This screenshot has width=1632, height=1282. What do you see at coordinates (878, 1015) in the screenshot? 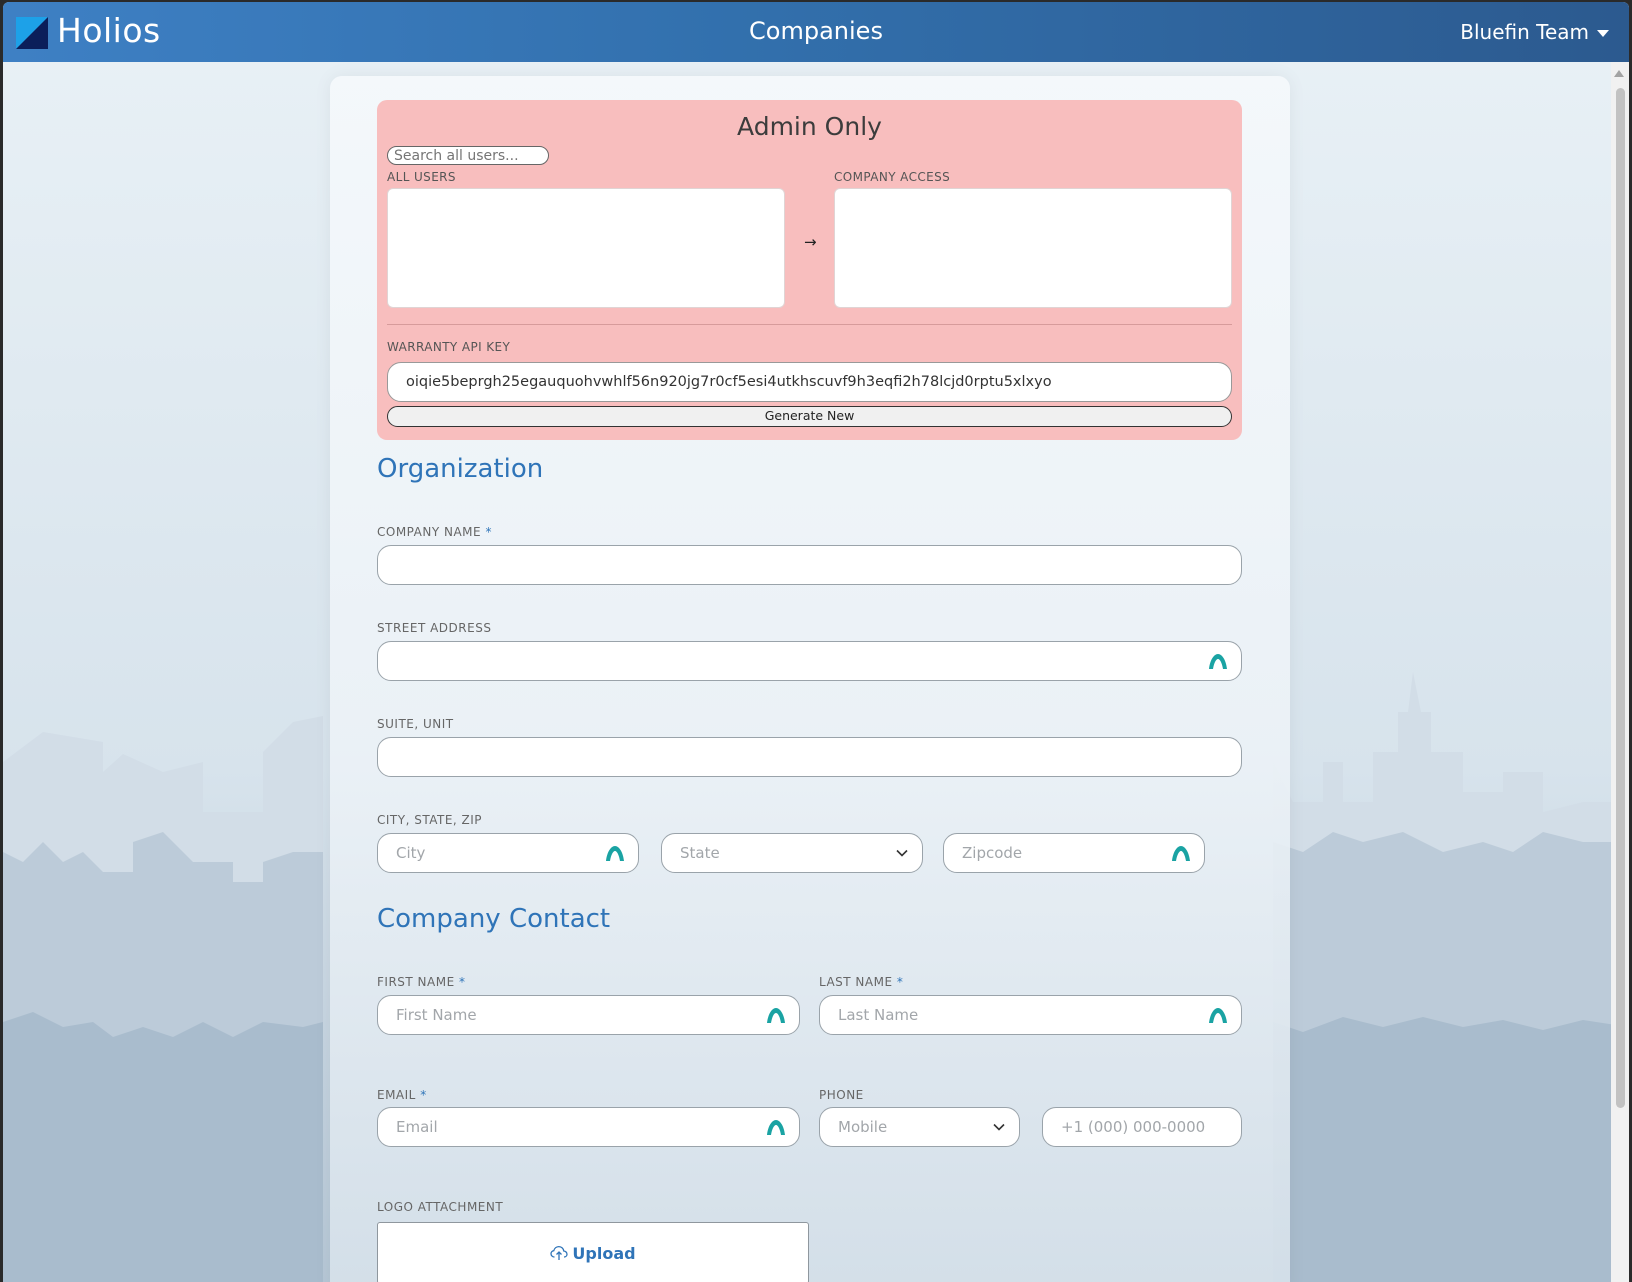
I see `last-name-placeholder: Last Name` at bounding box center [878, 1015].